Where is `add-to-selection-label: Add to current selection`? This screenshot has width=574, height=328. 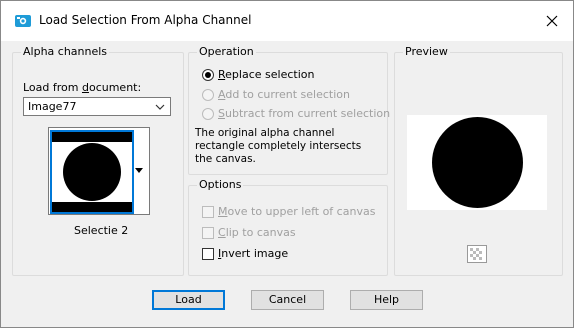
add-to-selection-label: Add to current selection is located at coordinates (284, 94).